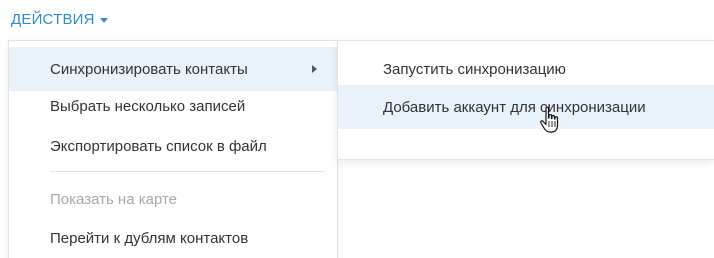  I want to click on menu-item-go-to-duplicates: Перейти к дублям контактов, so click(173, 237).